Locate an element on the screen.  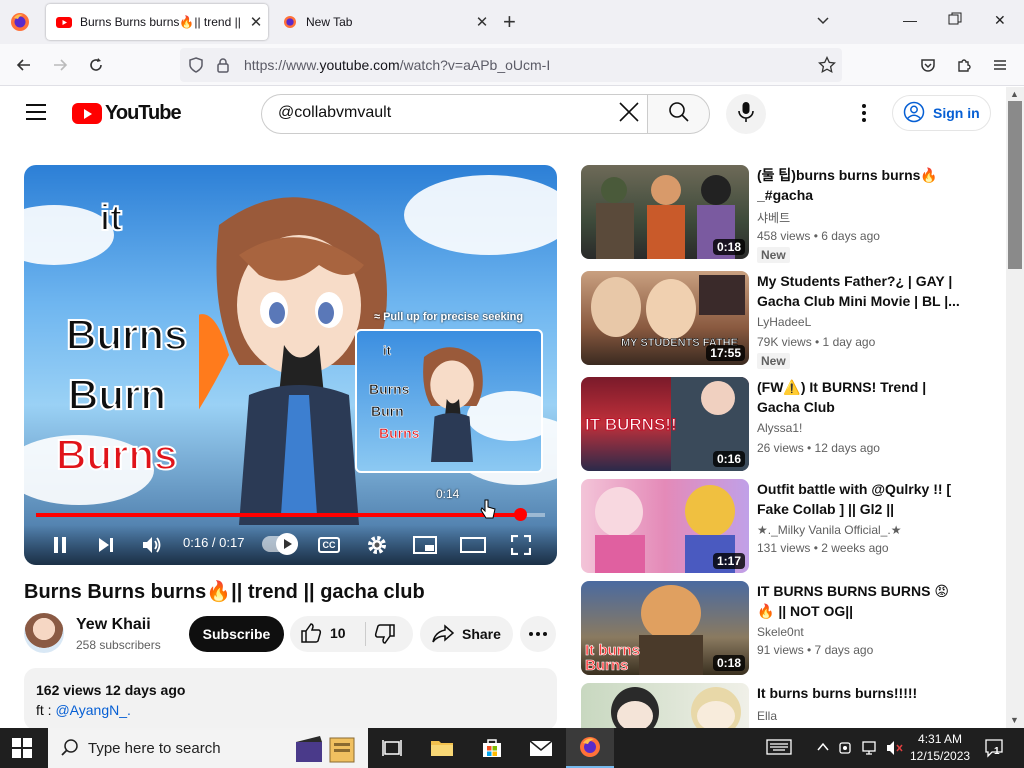
recommendation-channel: 샤베트 is located at coordinates (773, 217).